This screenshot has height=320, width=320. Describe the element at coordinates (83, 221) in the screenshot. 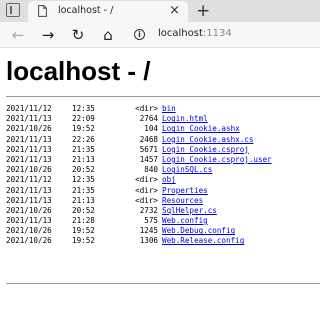

I see `entry-time: 21:28` at that location.